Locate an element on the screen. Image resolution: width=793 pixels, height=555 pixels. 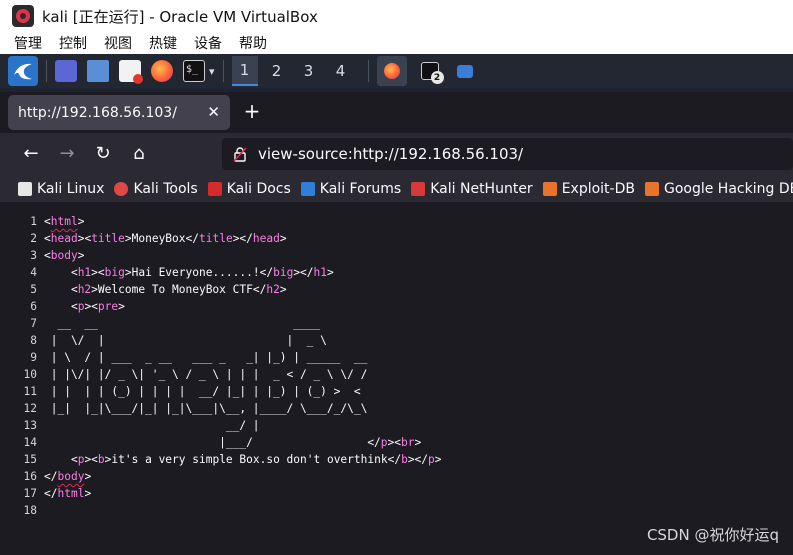
exploit-db-icon is located at coordinates (549, 188).